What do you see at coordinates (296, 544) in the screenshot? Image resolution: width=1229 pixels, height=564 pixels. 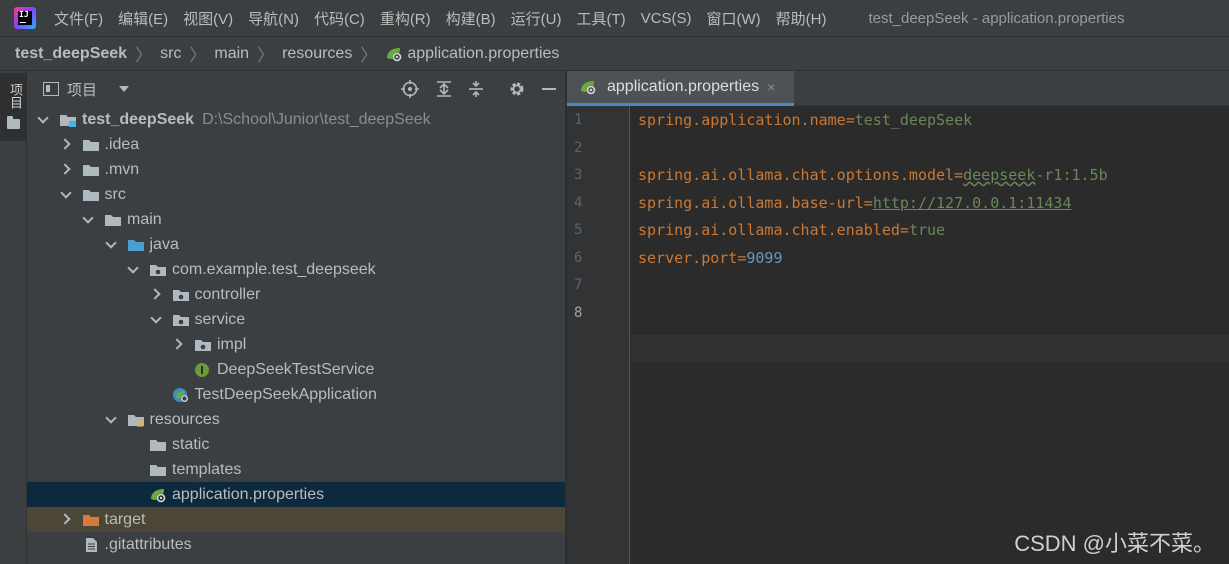 I see `tree-item-gitattributes: .gitattributes` at bounding box center [296, 544].